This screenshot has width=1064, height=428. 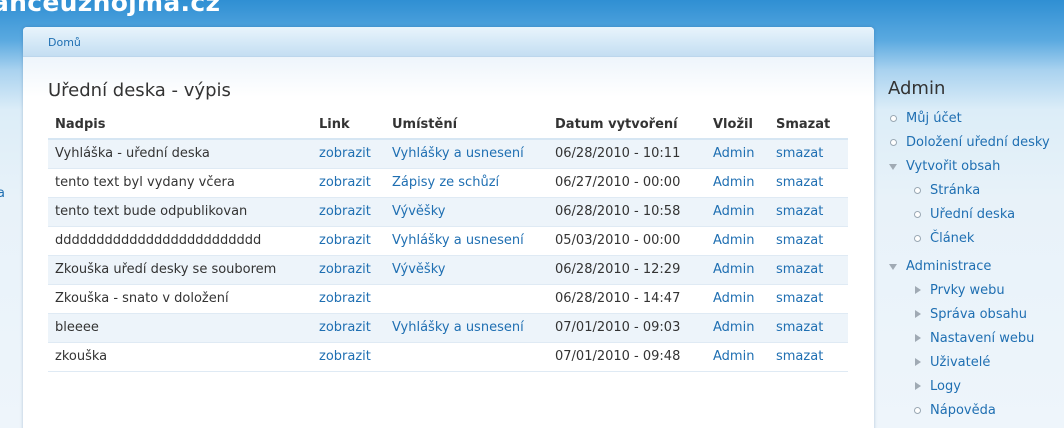 I want to click on breadcrumb-home-link: Domů, so click(x=64, y=42).